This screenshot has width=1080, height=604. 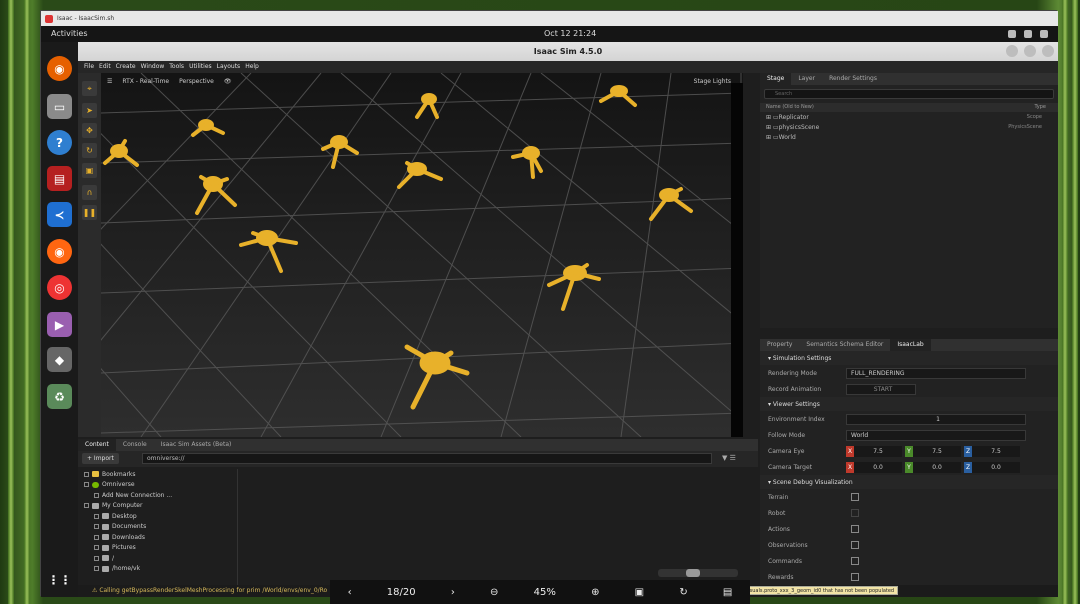 I want to click on section-debug-vis: ▾ Scene Debug Visualization, so click(x=909, y=482).